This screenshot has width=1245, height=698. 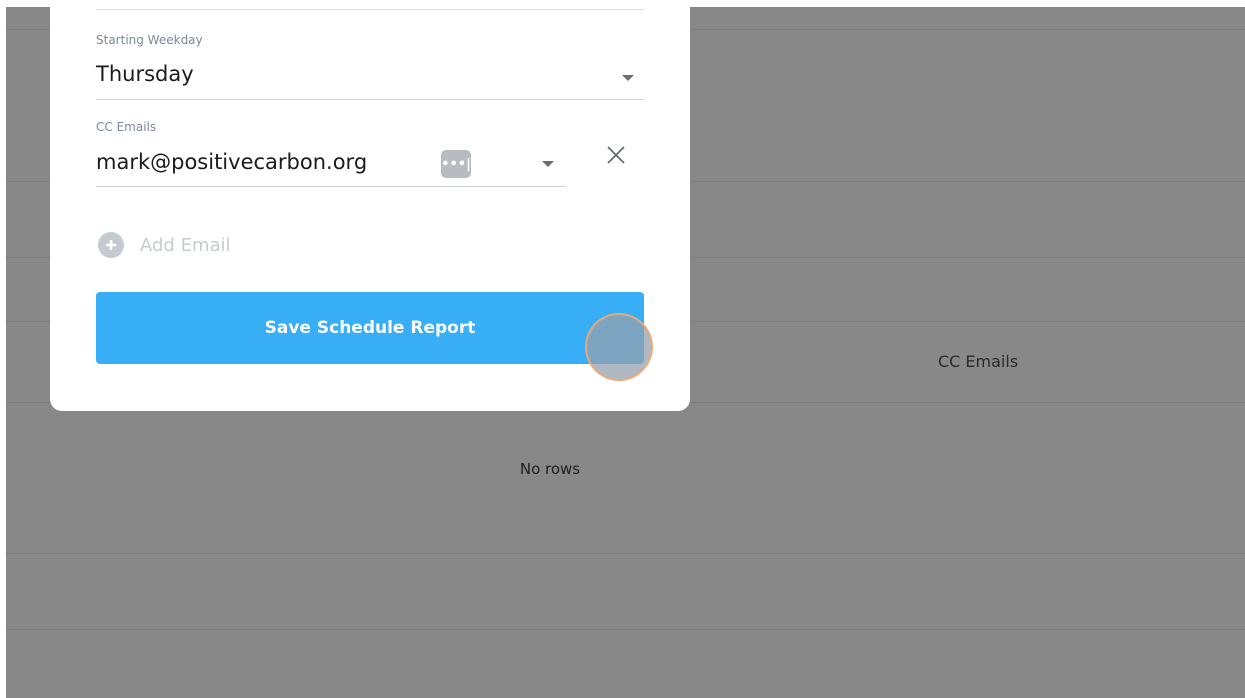 What do you see at coordinates (616, 155) in the screenshot?
I see `close-icon` at bounding box center [616, 155].